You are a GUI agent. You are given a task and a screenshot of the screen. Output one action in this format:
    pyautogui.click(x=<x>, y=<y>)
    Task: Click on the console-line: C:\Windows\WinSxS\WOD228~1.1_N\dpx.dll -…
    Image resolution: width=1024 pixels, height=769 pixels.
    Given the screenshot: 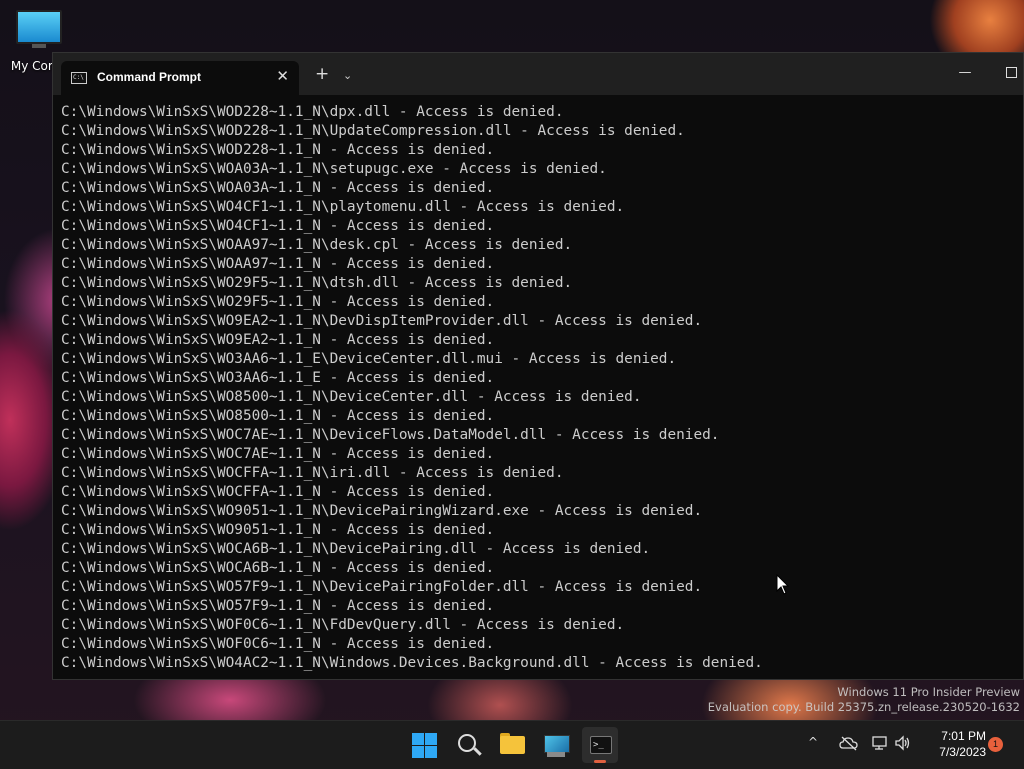 What is the action you would take?
    pyautogui.click(x=312, y=112)
    